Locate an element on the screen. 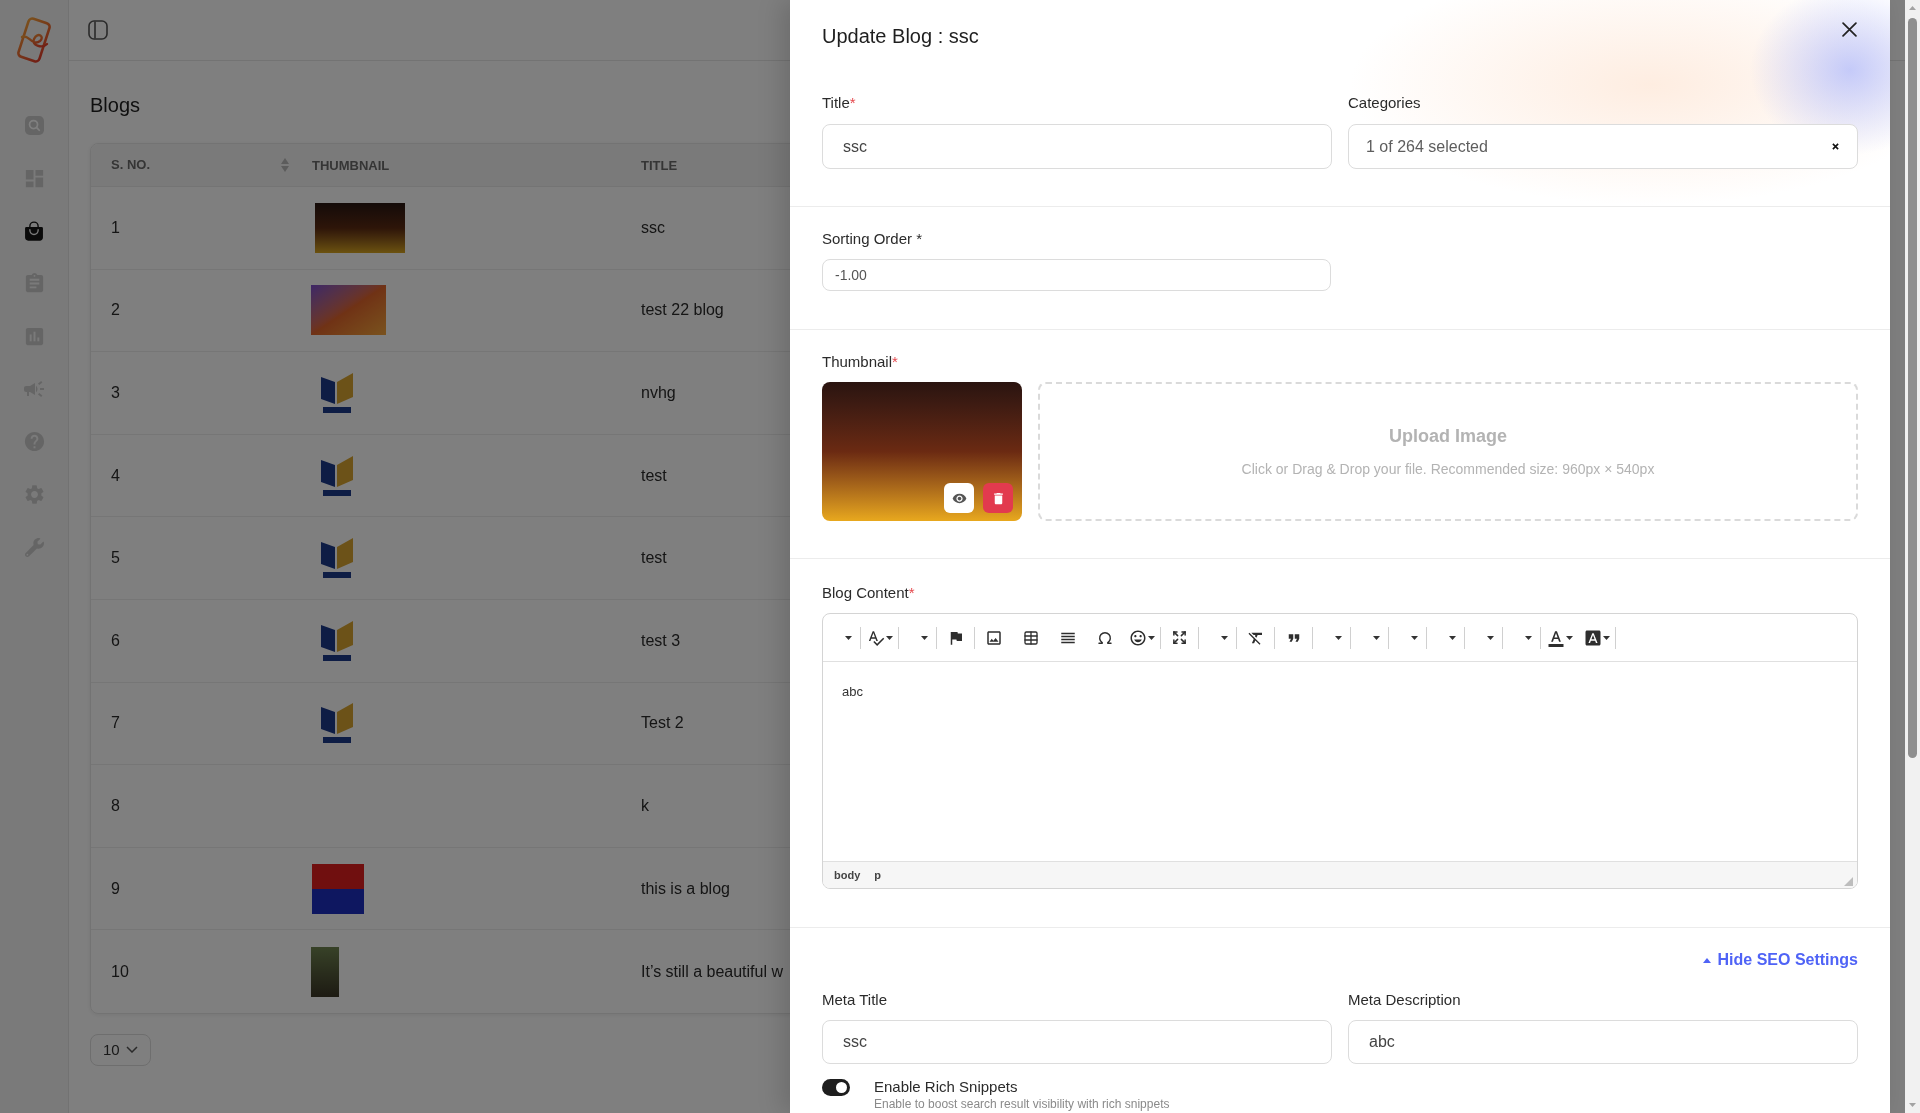 Image resolution: width=1920 pixels, height=1113 pixels. logo-icon is located at coordinates (34, 40).